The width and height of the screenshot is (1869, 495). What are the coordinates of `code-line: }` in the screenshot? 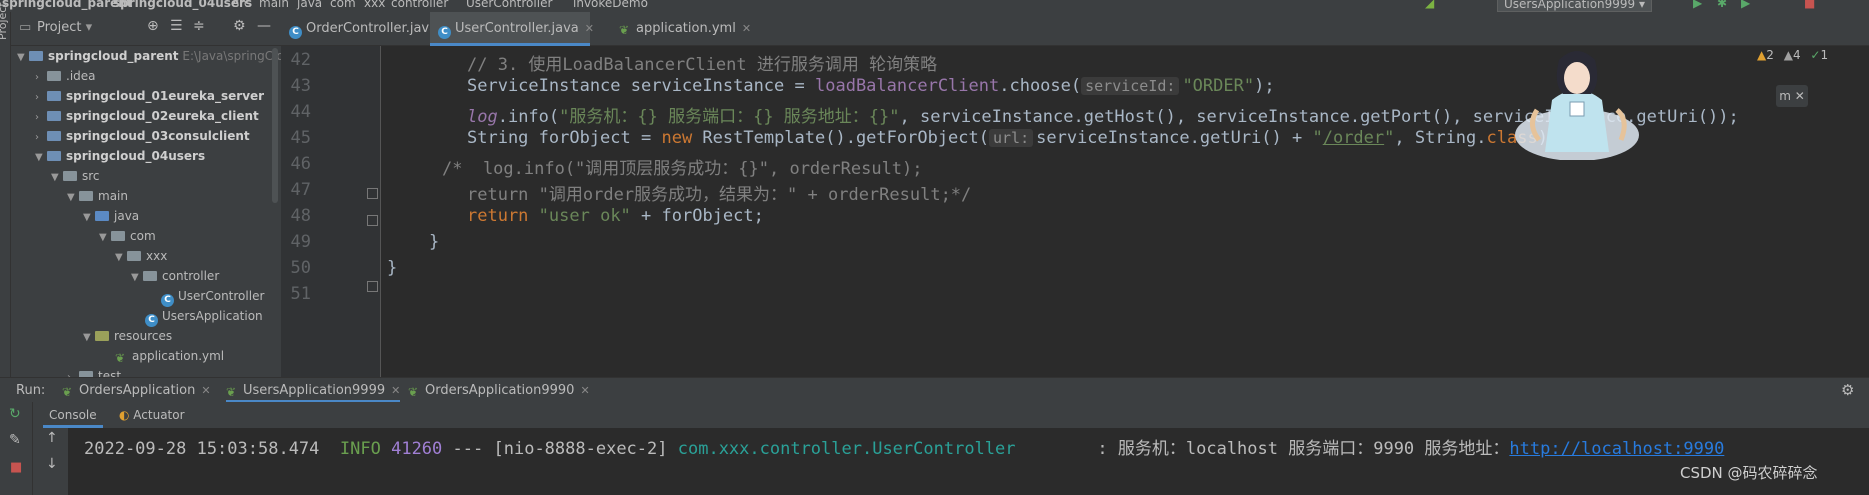 It's located at (392, 268).